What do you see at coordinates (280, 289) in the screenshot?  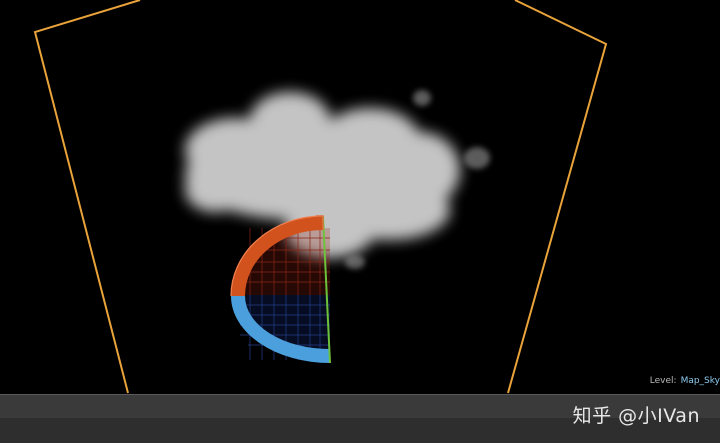 I see `rotation-gizmo` at bounding box center [280, 289].